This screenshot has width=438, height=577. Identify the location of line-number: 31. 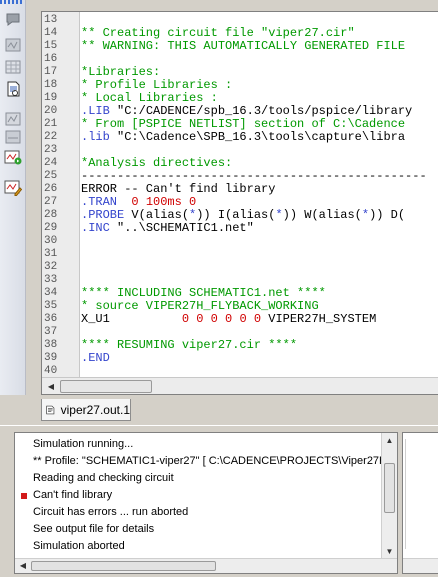
(51, 254).